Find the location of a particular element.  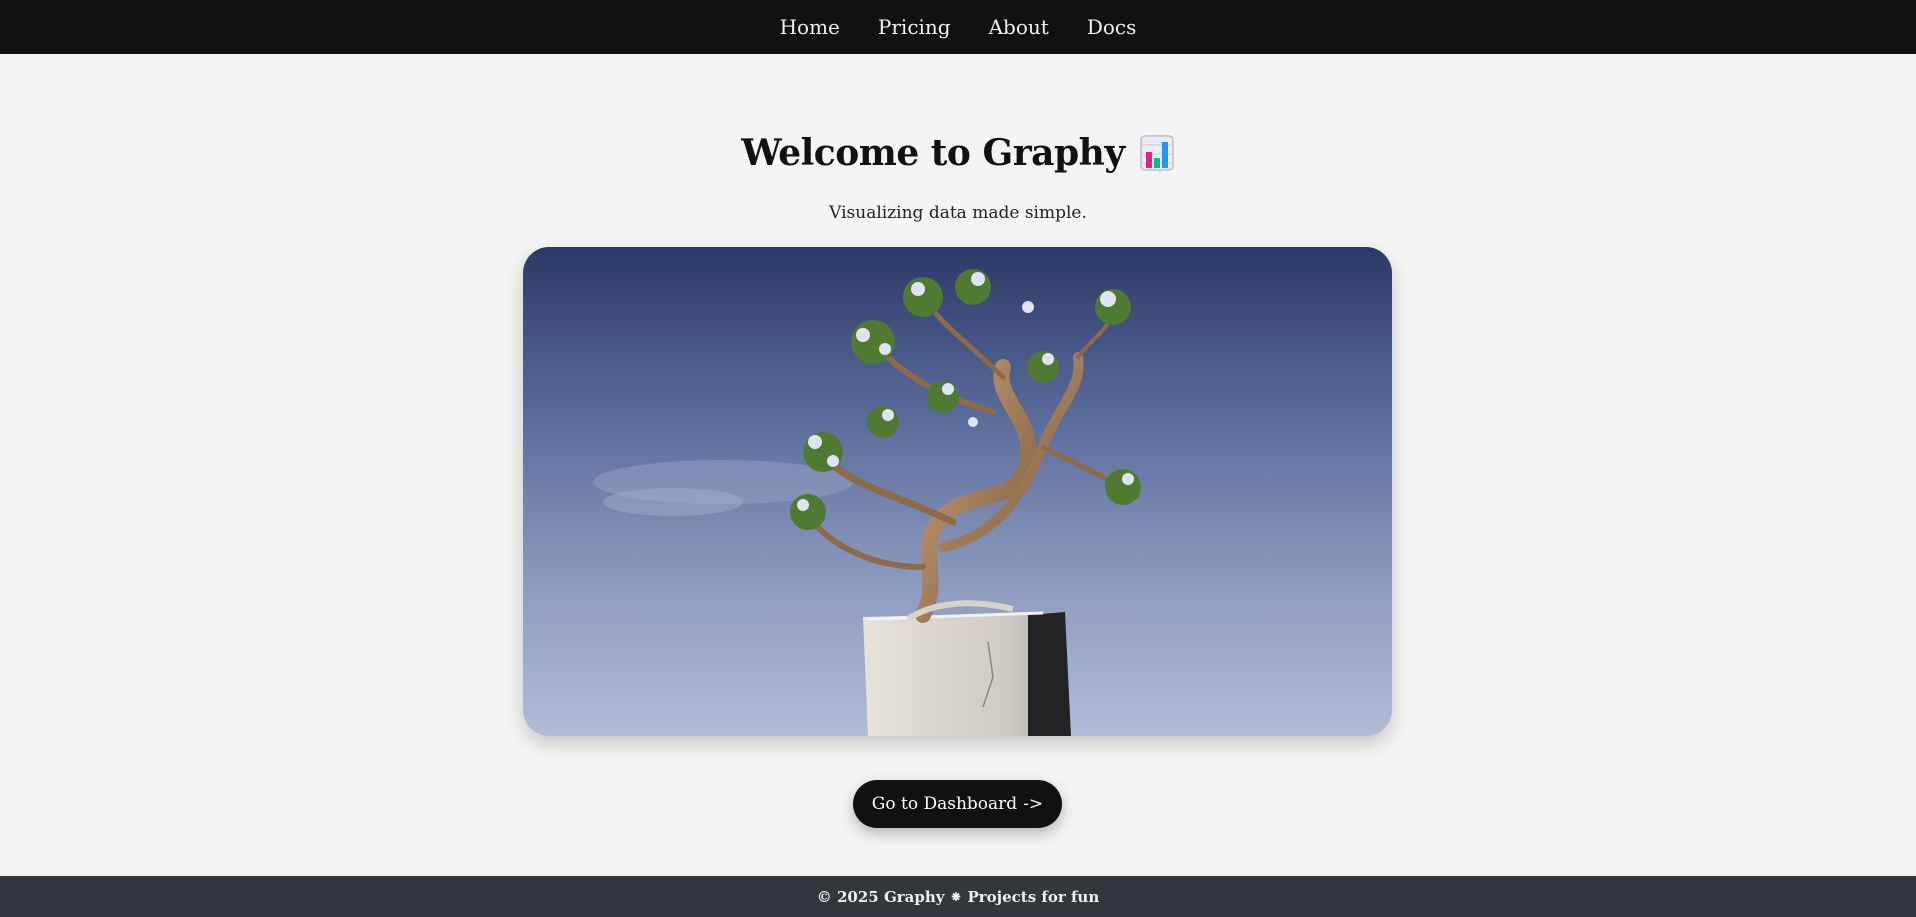

page-footer: © 2025 Graphy ⁕ Projects for fun is located at coordinates (958, 896).